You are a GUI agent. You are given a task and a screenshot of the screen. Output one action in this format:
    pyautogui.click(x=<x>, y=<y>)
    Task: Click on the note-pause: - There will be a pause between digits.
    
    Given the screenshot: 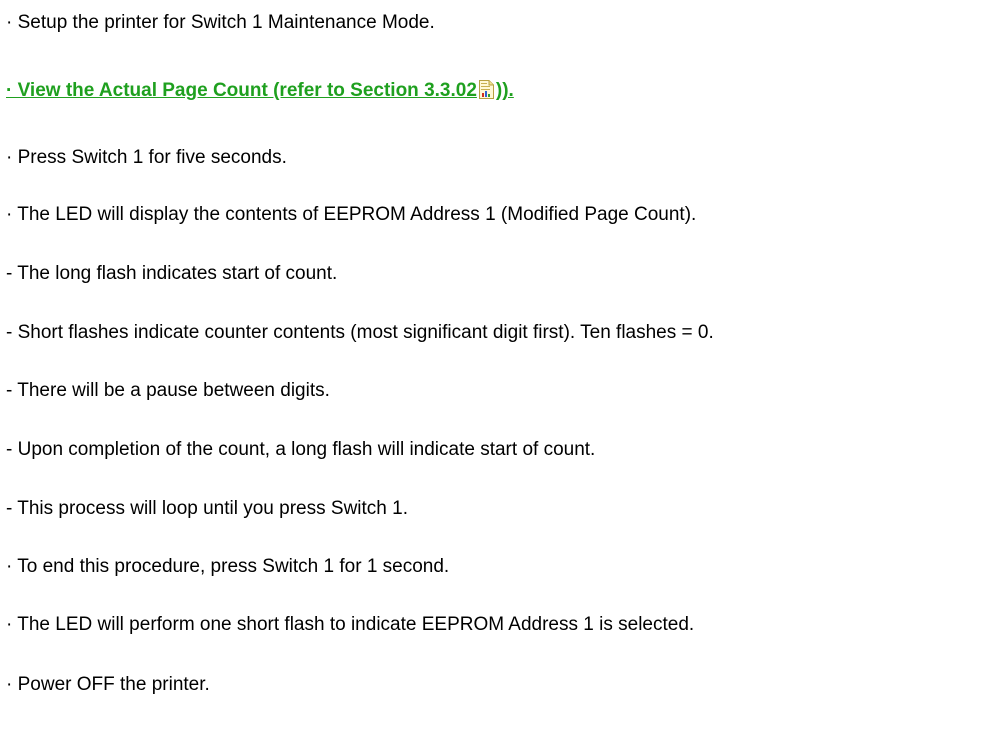 What is the action you would take?
    pyautogui.click(x=168, y=390)
    